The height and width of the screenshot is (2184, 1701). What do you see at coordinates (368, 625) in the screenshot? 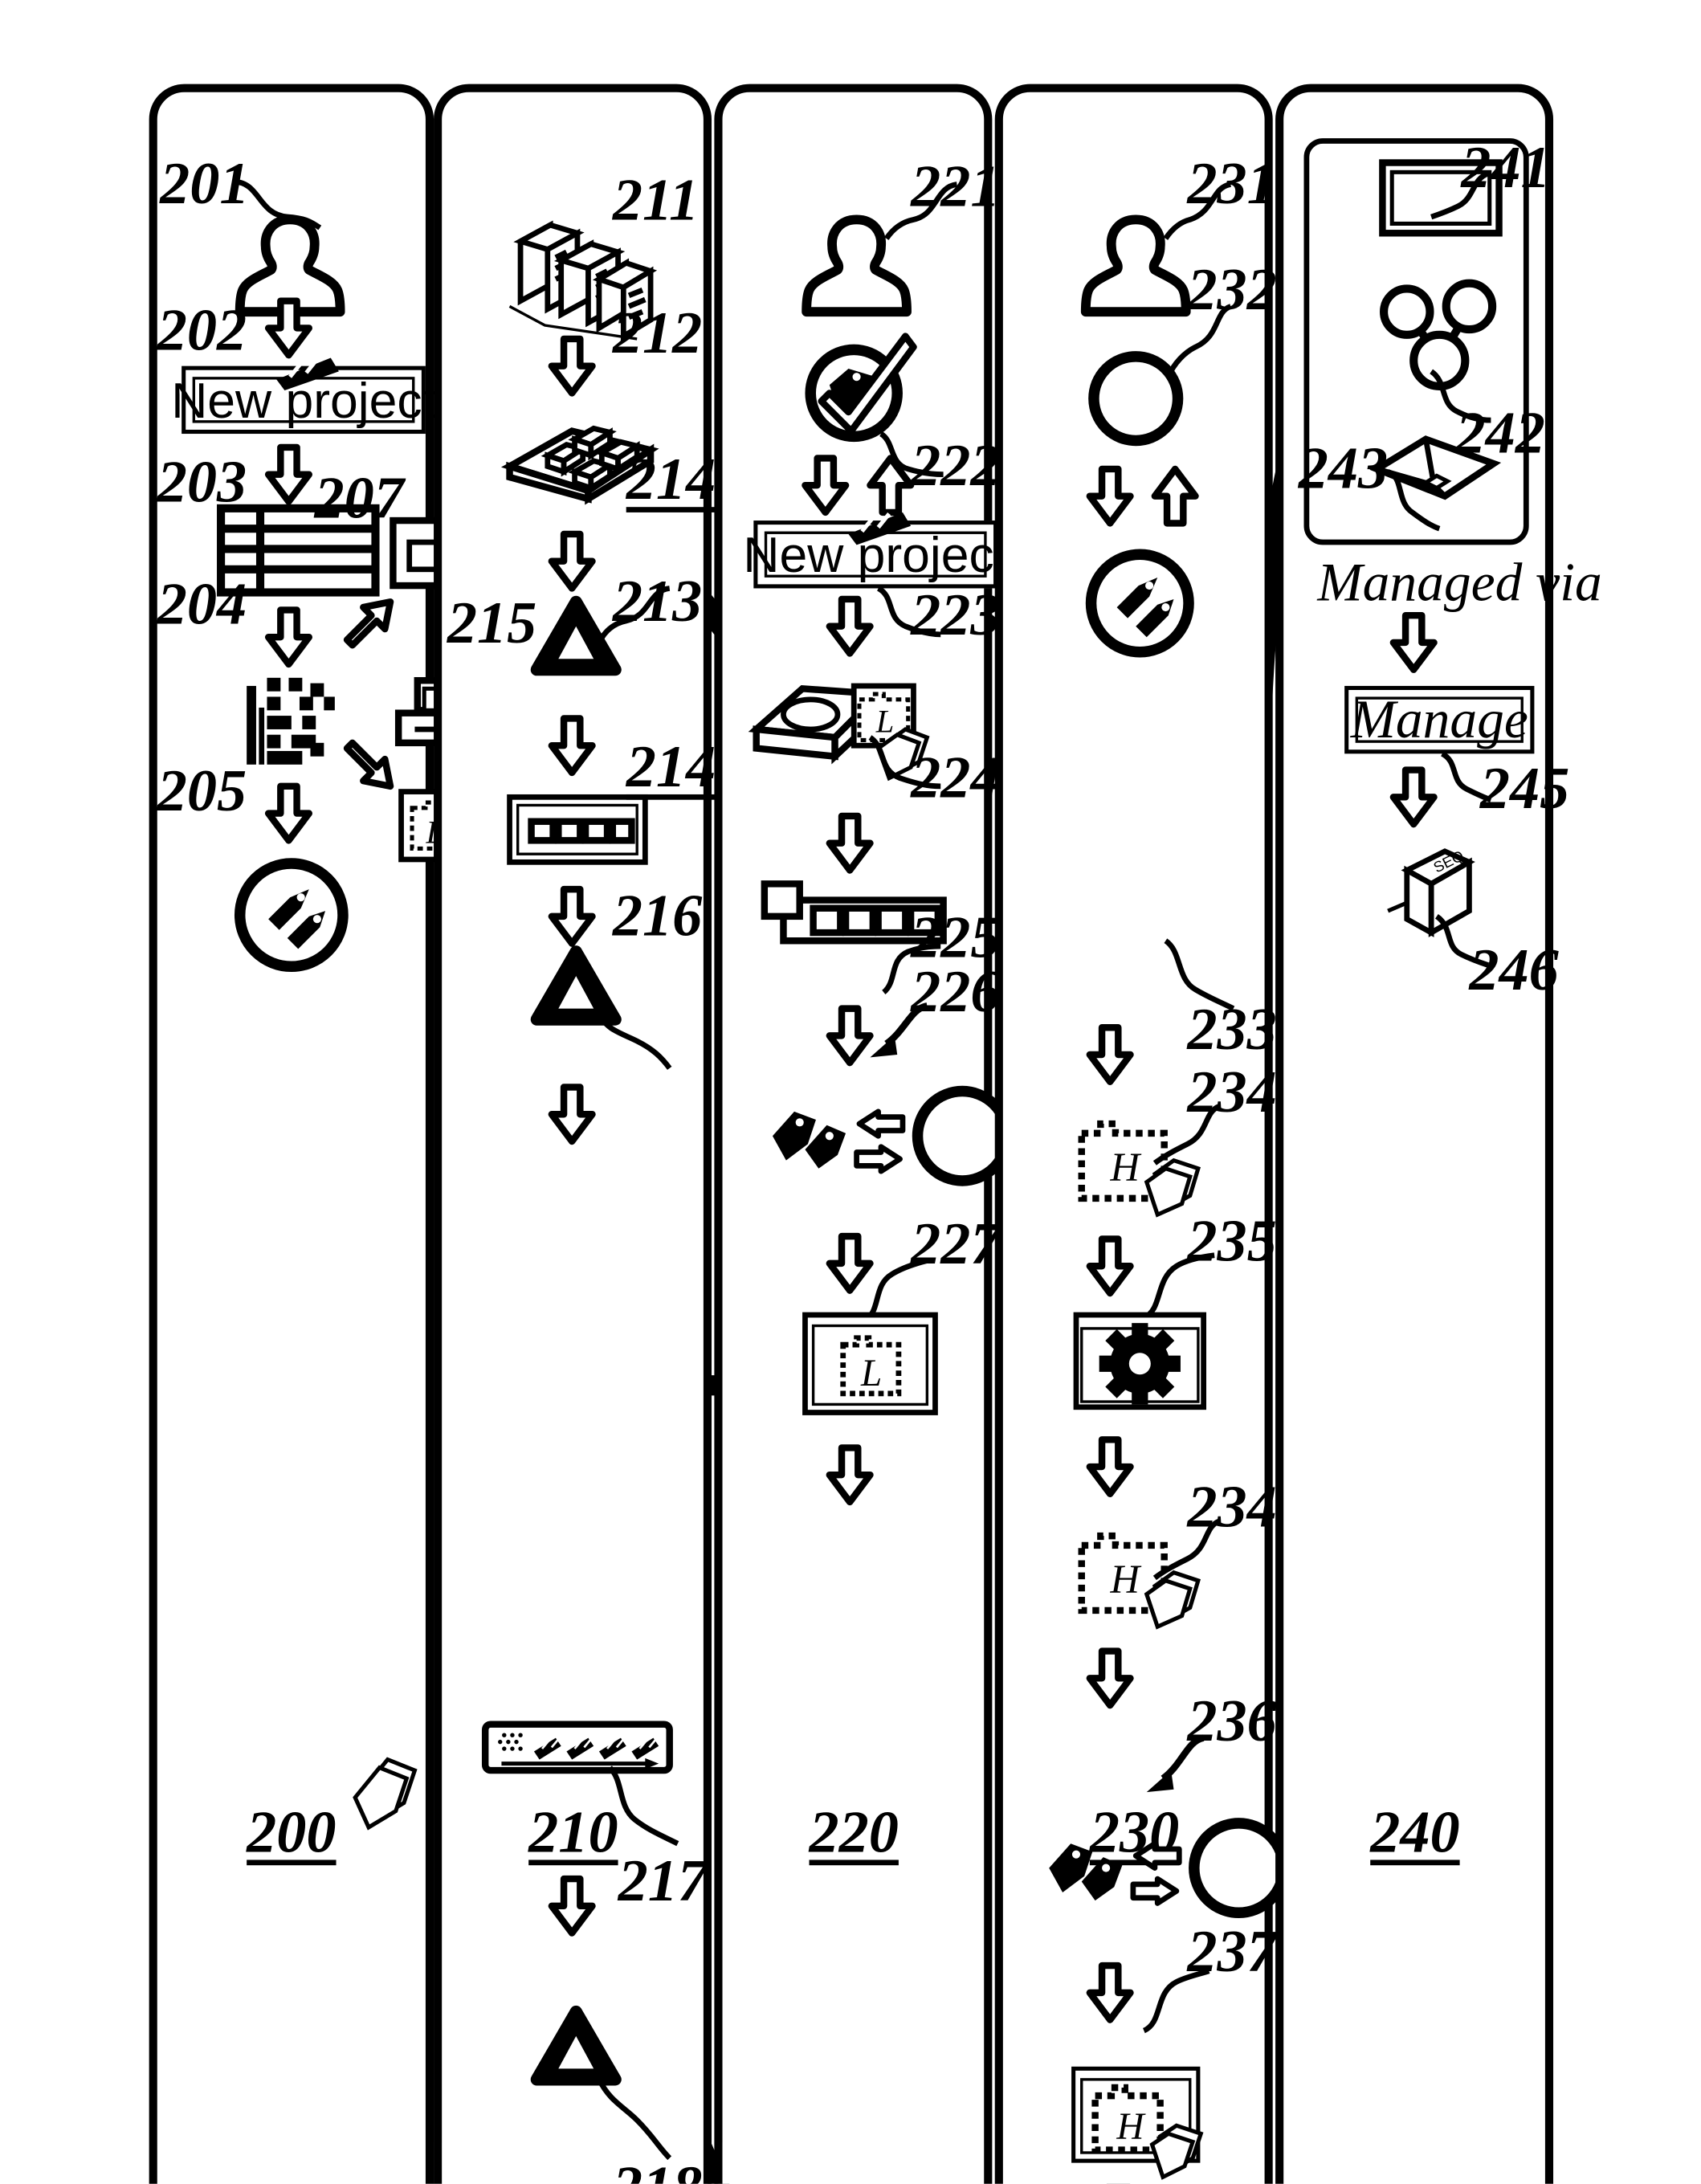
I see `arrow-northeast-icon` at bounding box center [368, 625].